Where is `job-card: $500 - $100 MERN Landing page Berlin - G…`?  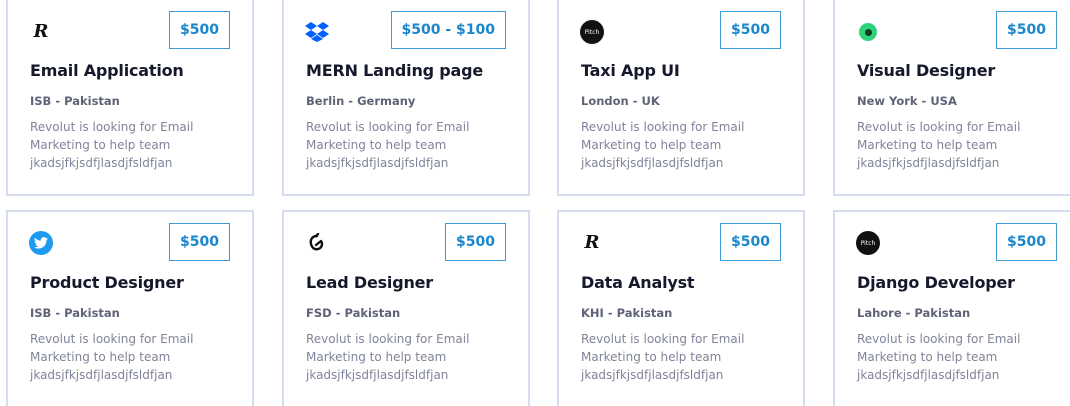
job-card: $500 - $100 MERN Landing page Berlin - G… is located at coordinates (406, 98).